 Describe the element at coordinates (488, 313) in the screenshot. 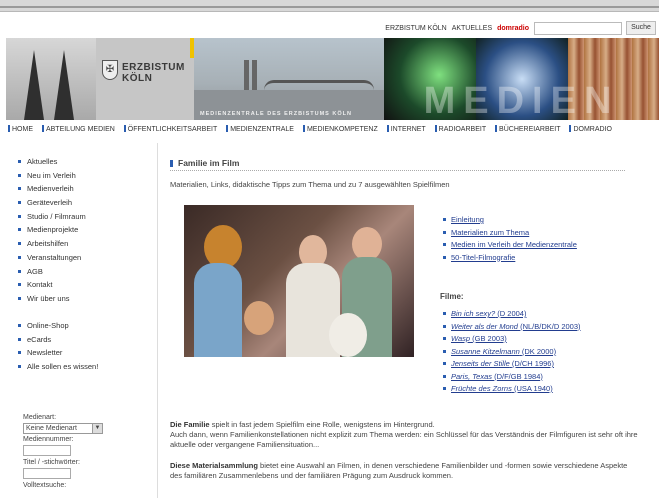

I see `film-link: Bin ich sexy? (D 2004)` at that location.